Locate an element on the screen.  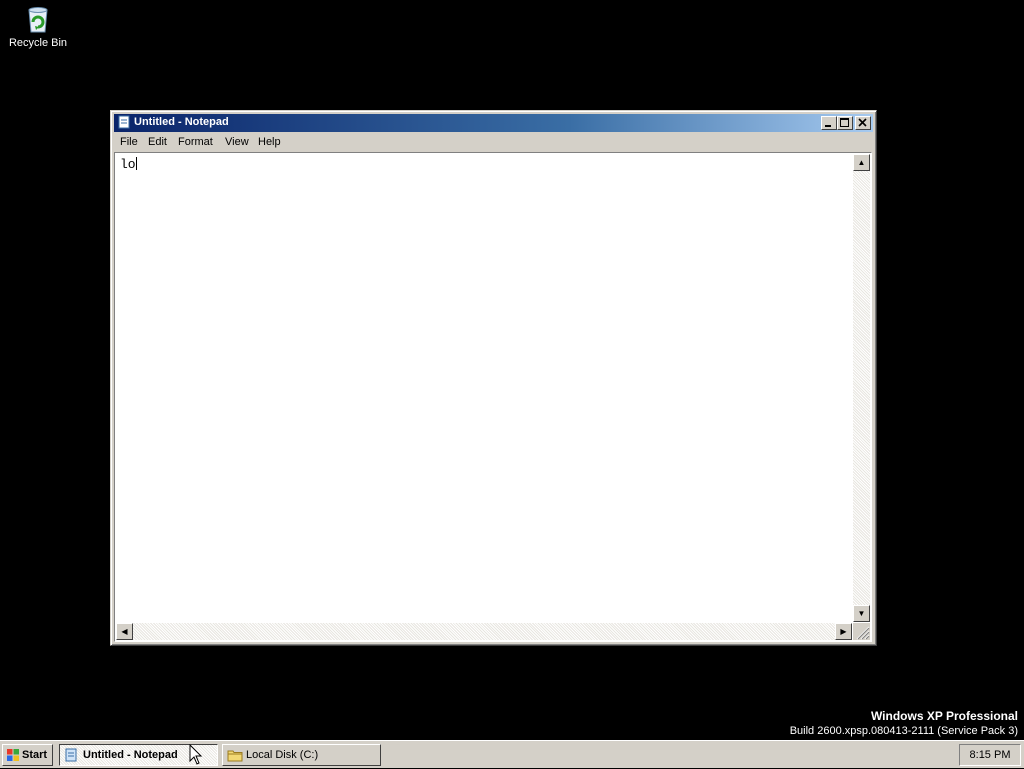
resize-grip is located at coordinates (861, 631).